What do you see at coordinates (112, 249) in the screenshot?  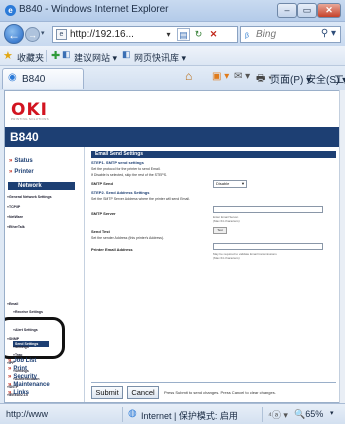 I see `printer-email-label: Printer Email Address` at bounding box center [112, 249].